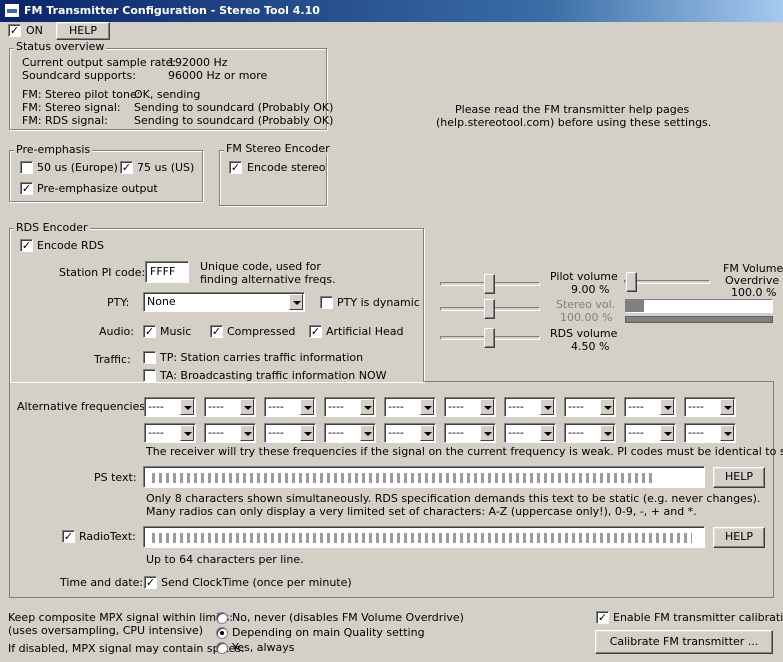  I want to click on audio-music-checkbox: ✓, so click(149, 331).